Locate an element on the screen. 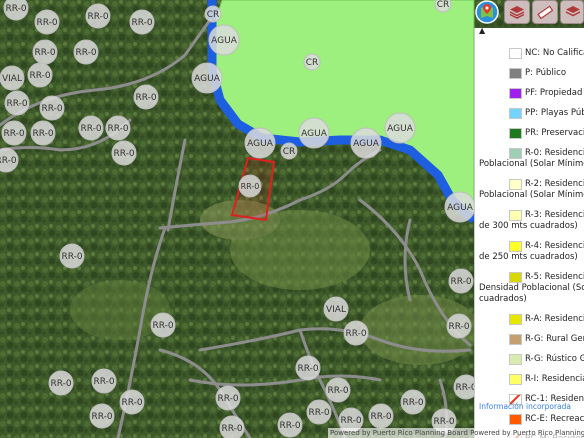 This screenshot has height=438, width=584. legend-item-description: cuadrados) is located at coordinates (503, 299).